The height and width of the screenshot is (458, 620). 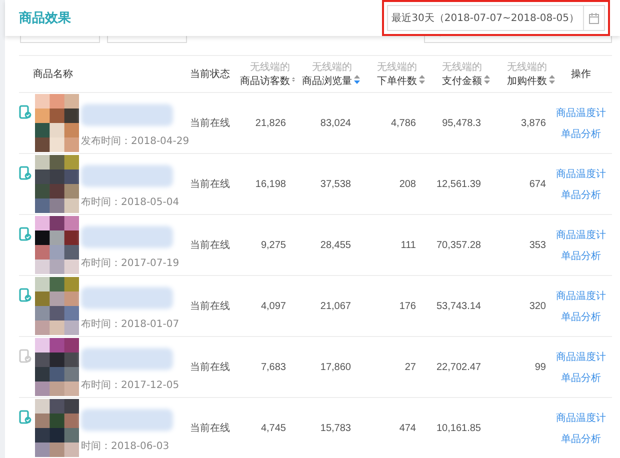 I want to click on publish-date: 布时间：2018-01-07, so click(x=130, y=324).